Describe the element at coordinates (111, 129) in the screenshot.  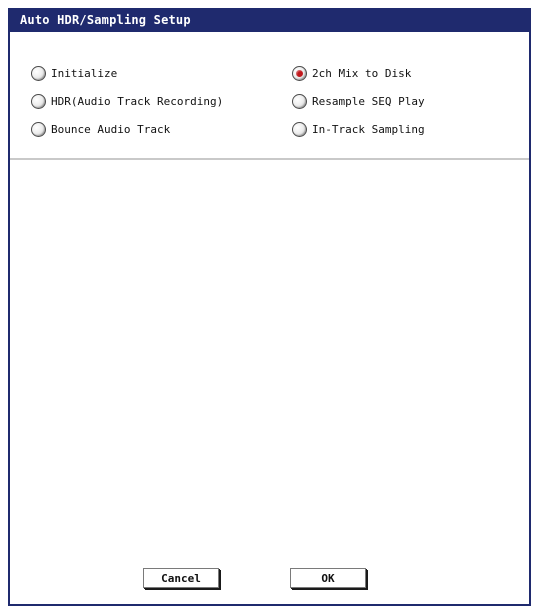
I see `radio-label-bounce: Bounce Audio Track` at that location.